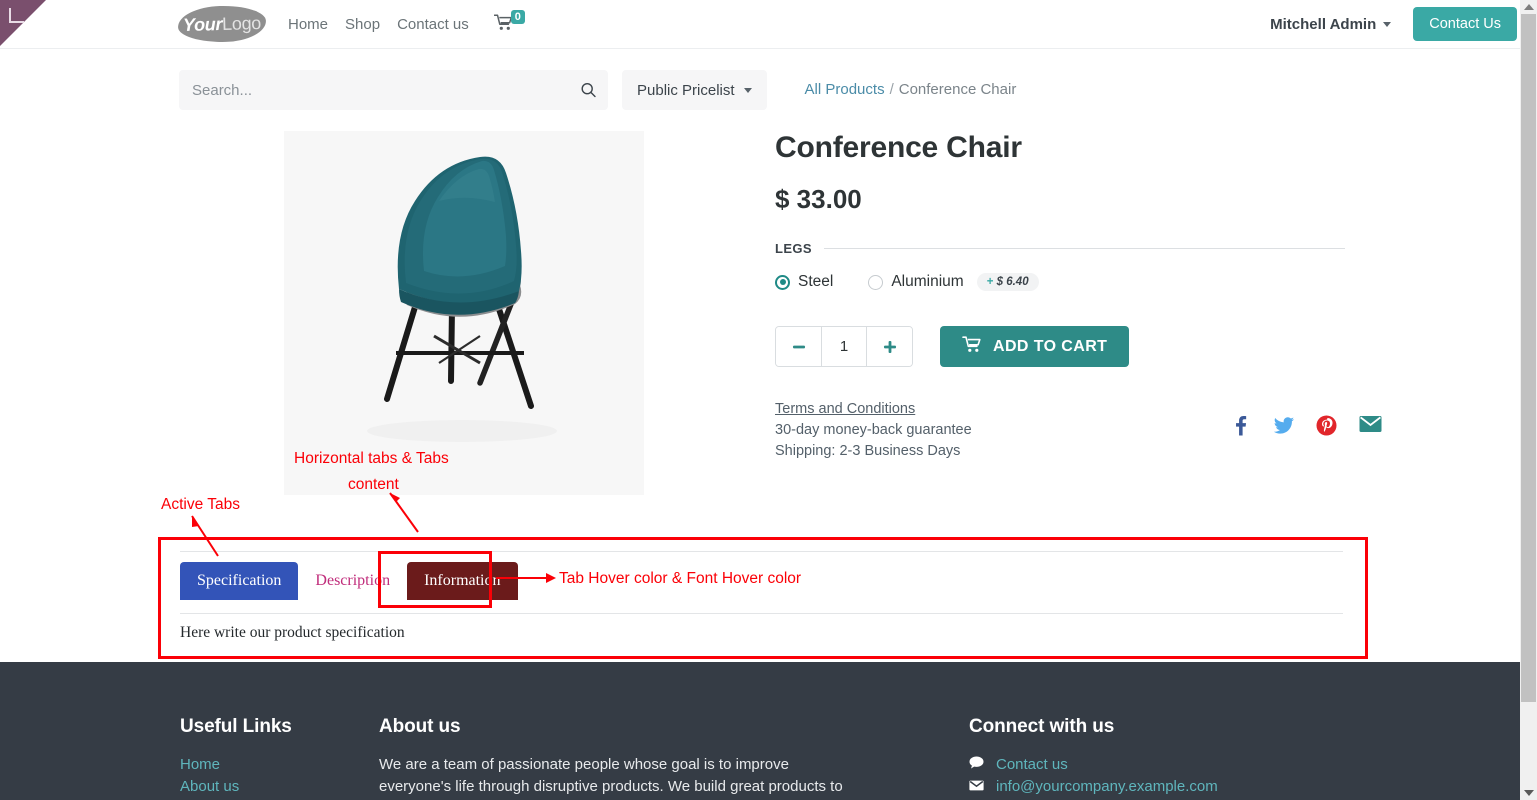 The height and width of the screenshot is (800, 1537). What do you see at coordinates (200, 504) in the screenshot?
I see `annotation-active-tabs: Active Tabs` at bounding box center [200, 504].